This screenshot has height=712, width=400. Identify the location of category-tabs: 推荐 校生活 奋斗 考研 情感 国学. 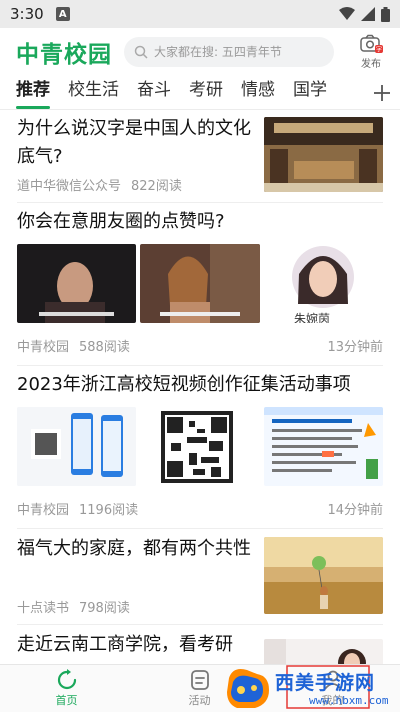
(200, 93).